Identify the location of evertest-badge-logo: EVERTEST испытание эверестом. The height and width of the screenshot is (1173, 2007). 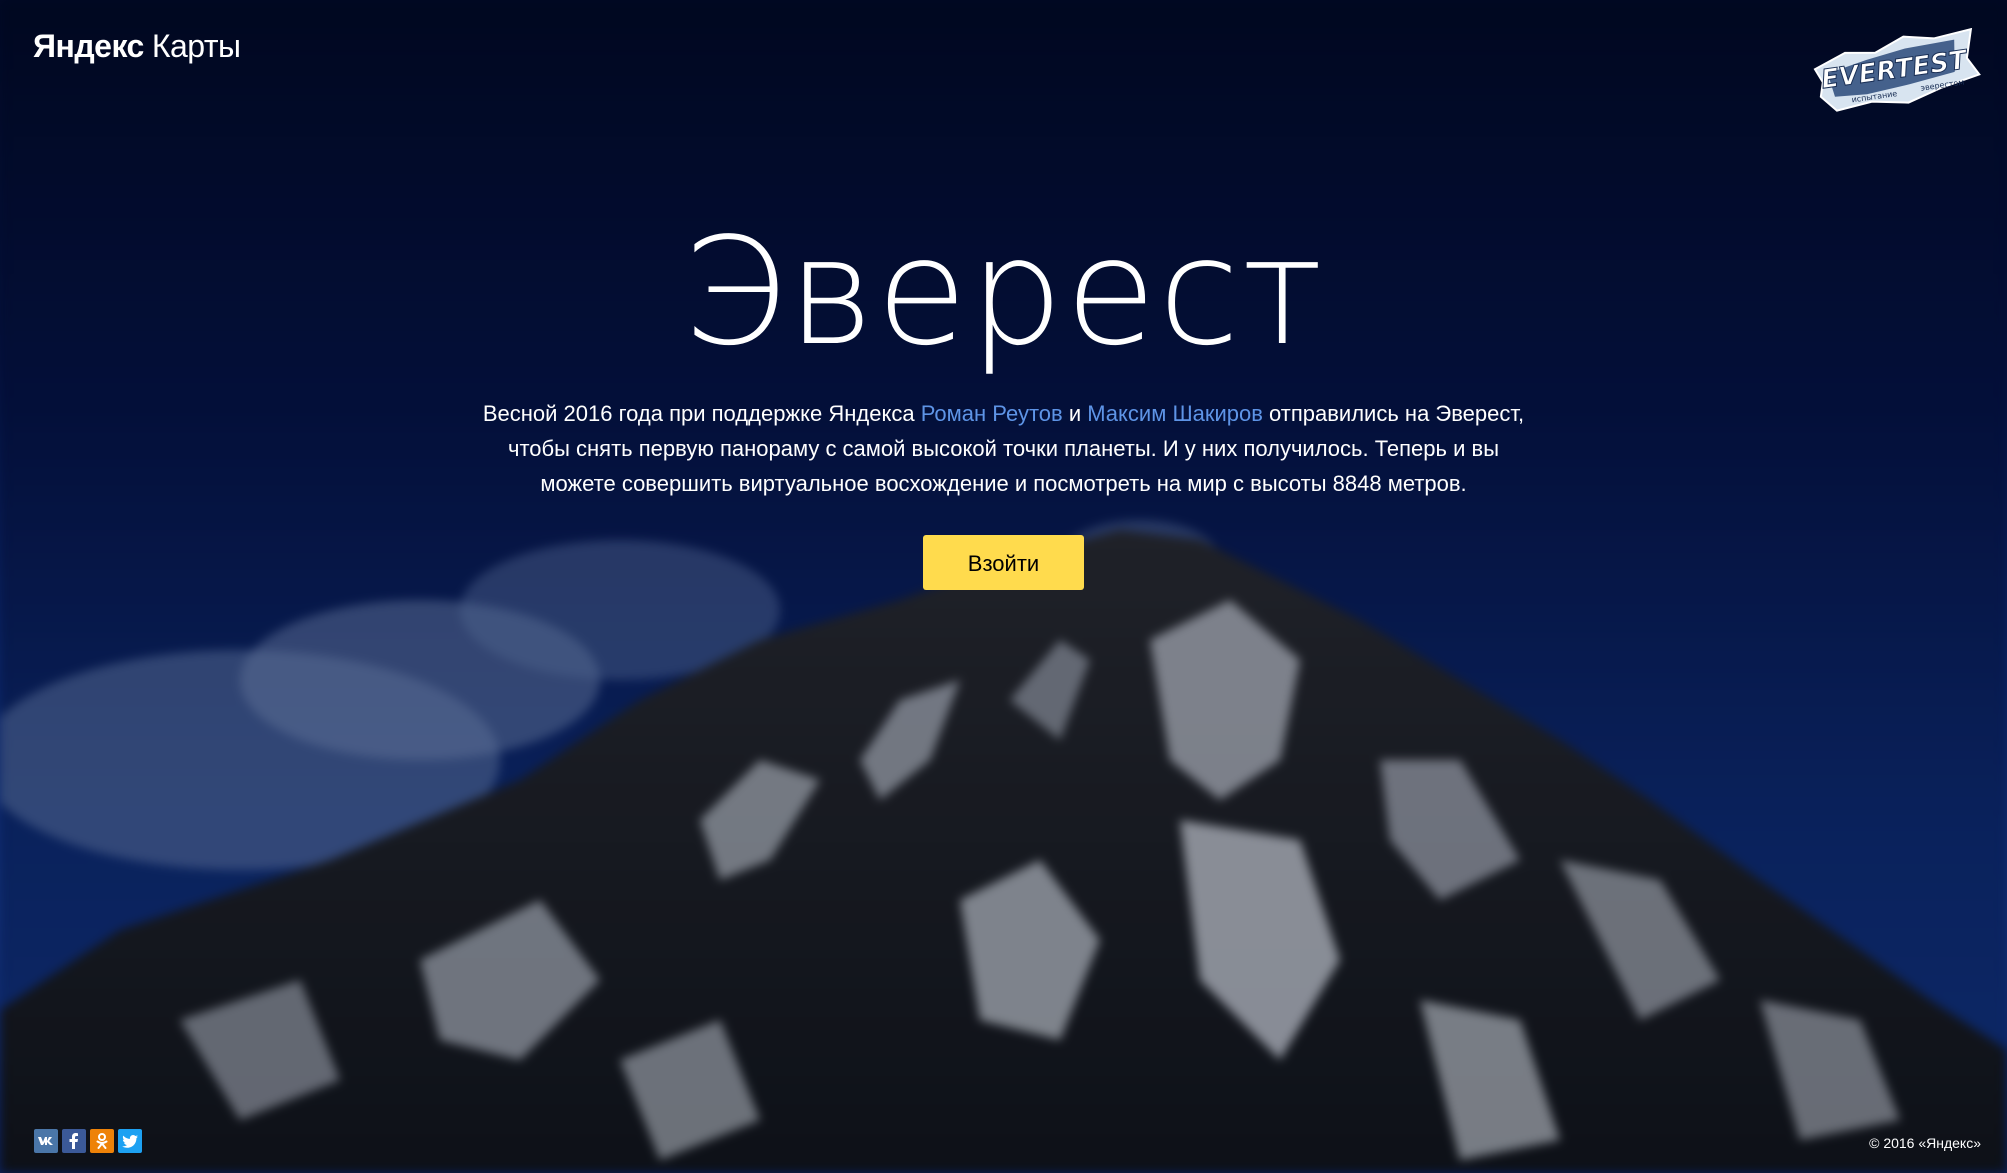
(1896, 71).